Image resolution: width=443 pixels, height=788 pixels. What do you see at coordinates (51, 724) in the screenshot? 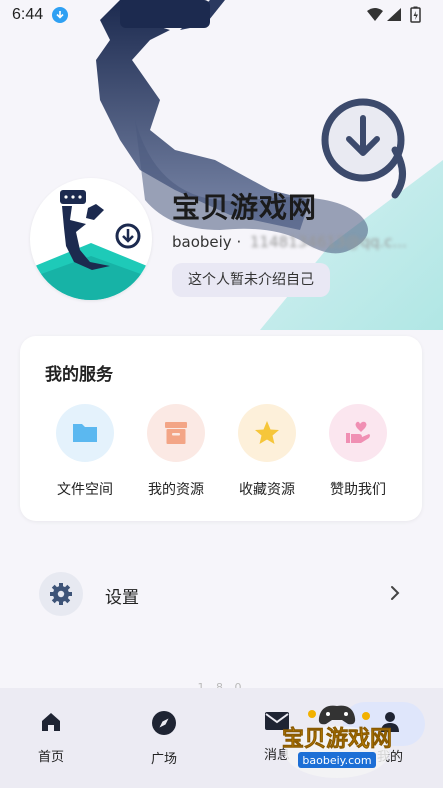
I see `home-icon` at bounding box center [51, 724].